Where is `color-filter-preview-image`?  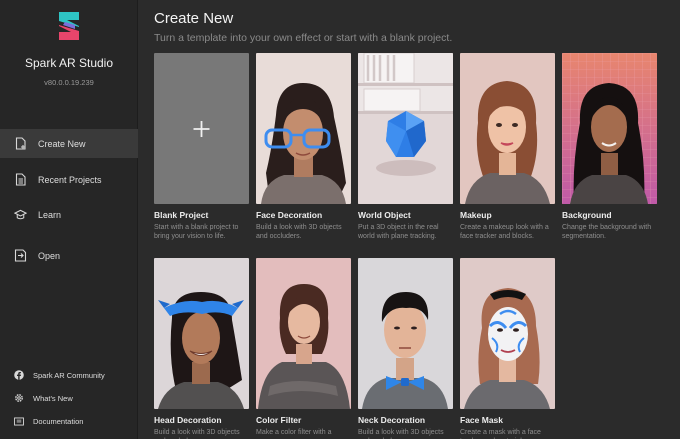 color-filter-preview-image is located at coordinates (304, 346).